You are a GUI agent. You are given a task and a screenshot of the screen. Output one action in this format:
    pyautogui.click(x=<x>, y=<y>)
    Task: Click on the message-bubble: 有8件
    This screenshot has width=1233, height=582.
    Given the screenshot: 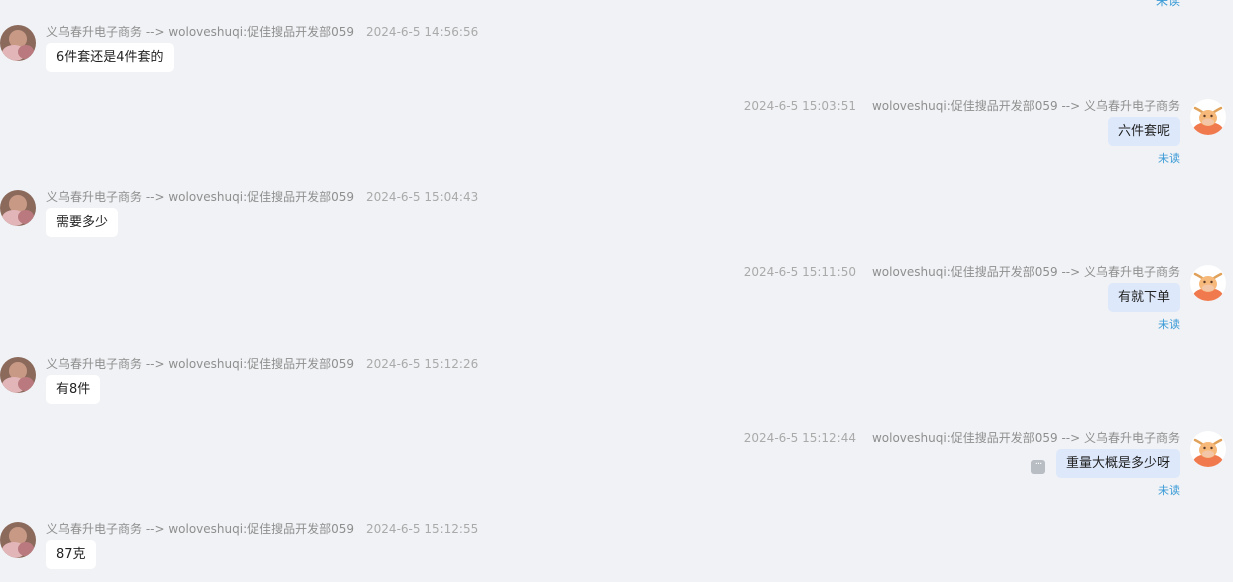 What is the action you would take?
    pyautogui.click(x=73, y=389)
    